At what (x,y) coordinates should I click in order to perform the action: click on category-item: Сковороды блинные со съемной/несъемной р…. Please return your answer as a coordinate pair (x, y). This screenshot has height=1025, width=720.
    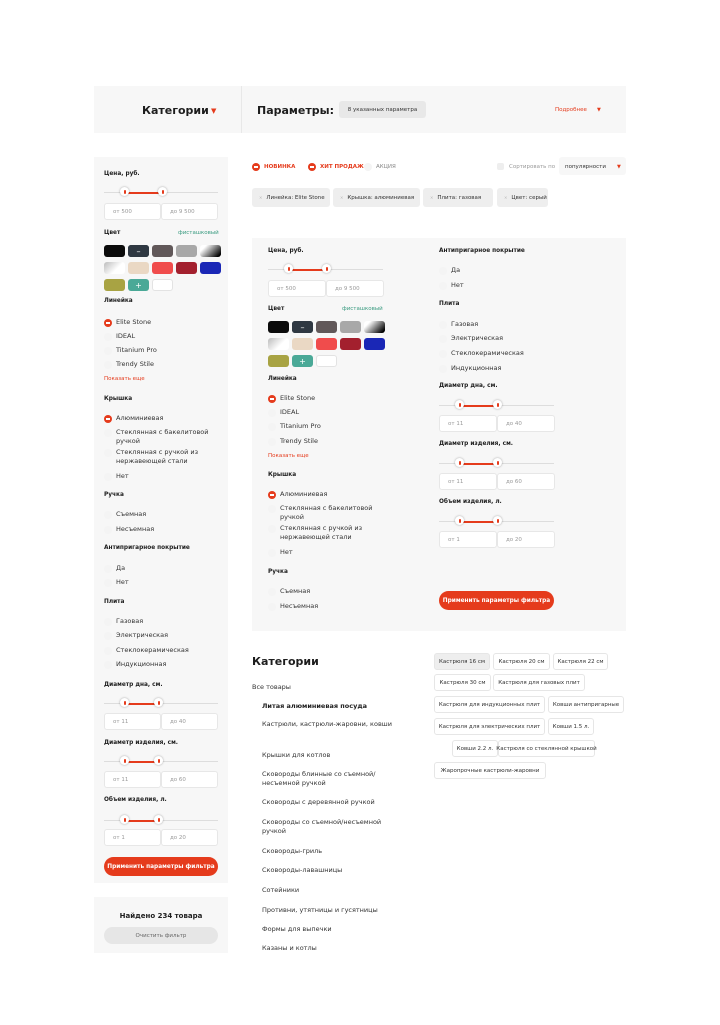
    Looking at the image, I should click on (327, 778).